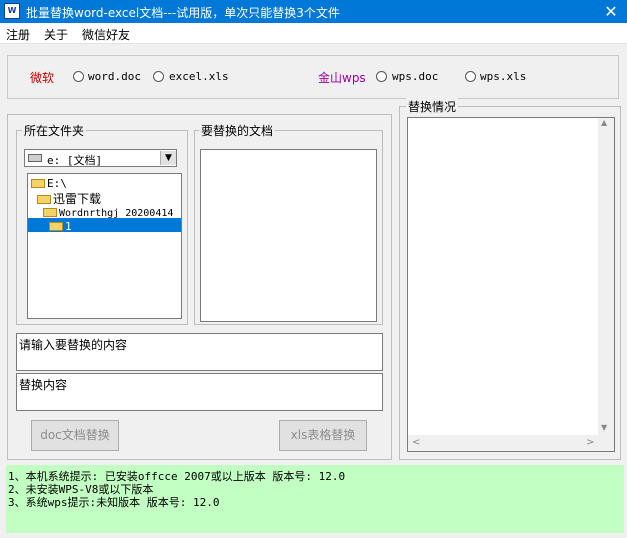  I want to click on scrollbar-corner, so click(606, 443).